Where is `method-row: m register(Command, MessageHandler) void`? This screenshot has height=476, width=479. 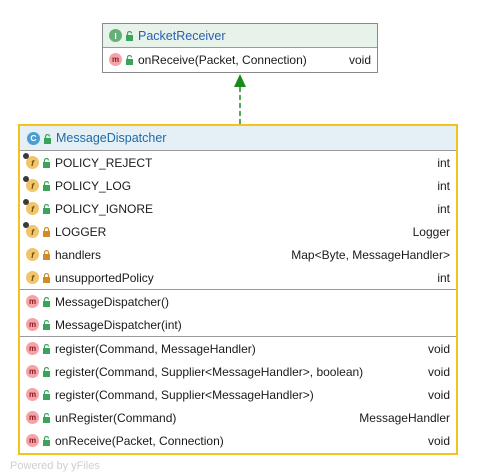 method-row: m register(Command, MessageHandler) void is located at coordinates (238, 348).